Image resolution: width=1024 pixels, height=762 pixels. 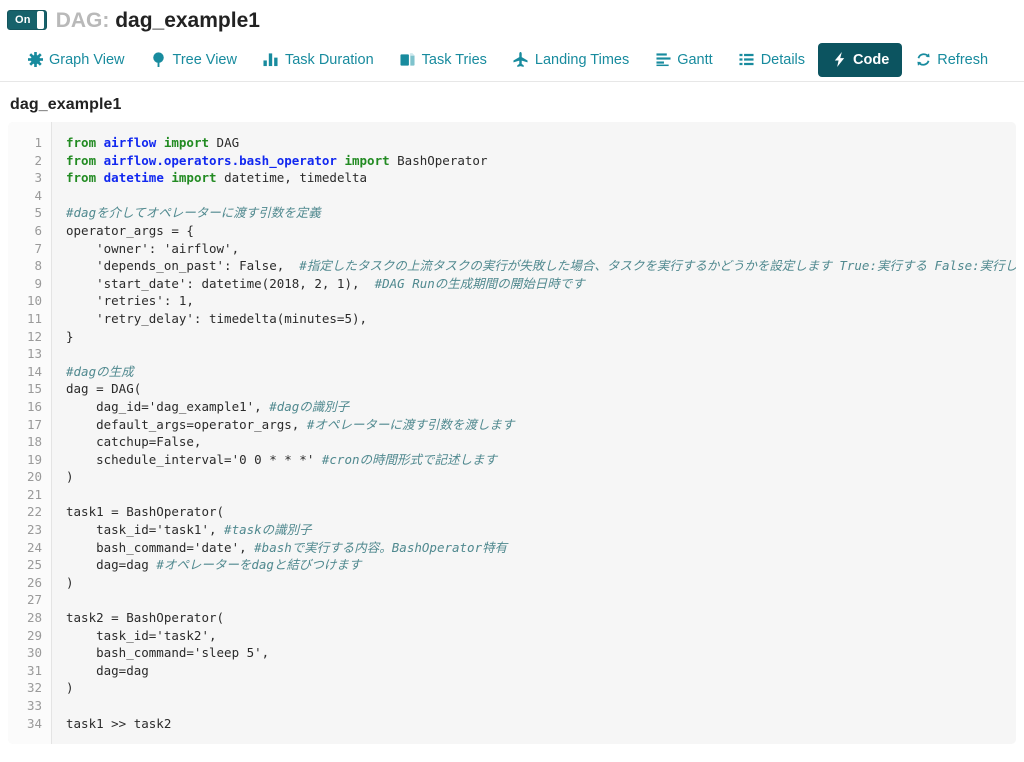 I want to click on line-number: 12, so click(x=34, y=336).